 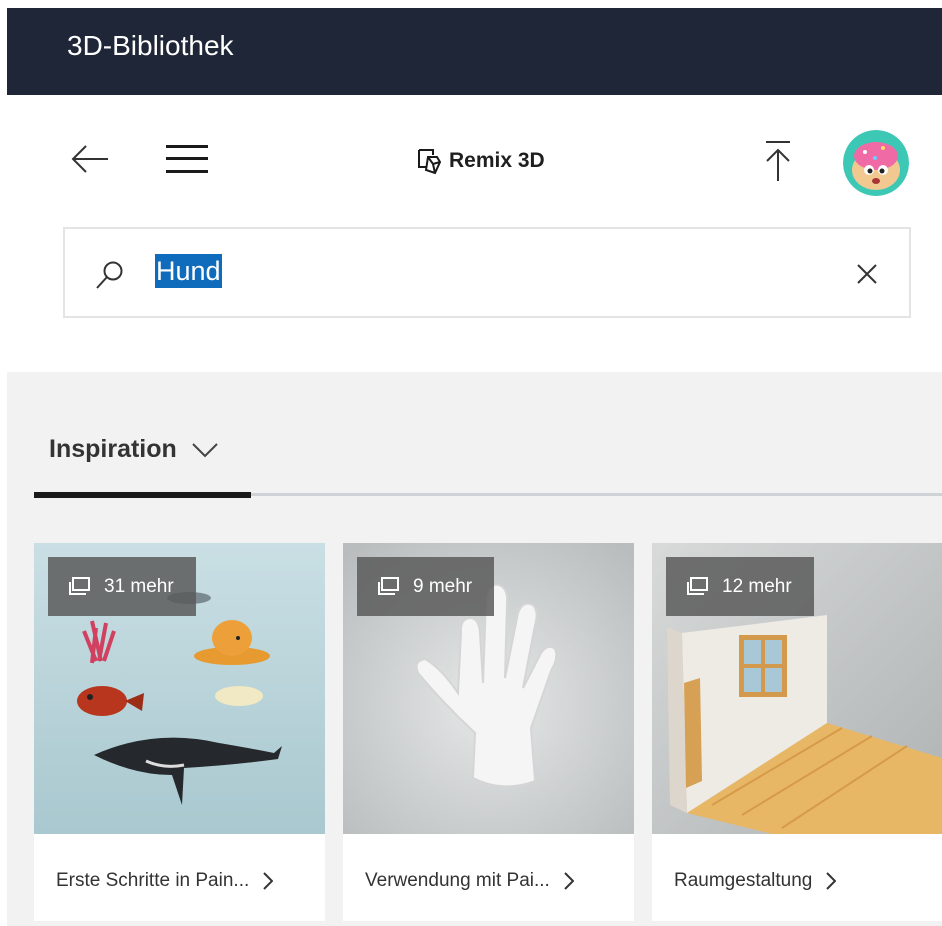 I want to click on tab-inspiration: Inspiration, so click(x=134, y=449).